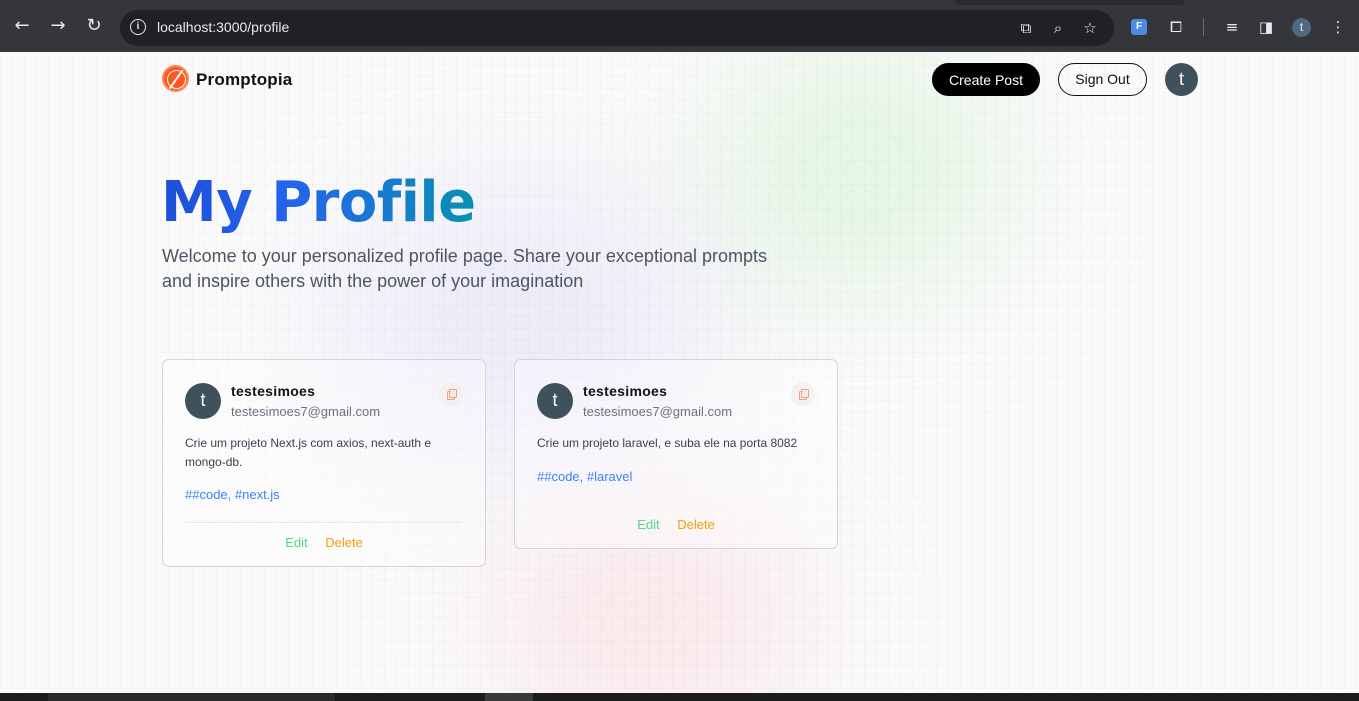 Image resolution: width=1359 pixels, height=701 pixels. I want to click on taskbar-app, so click(509, 697).